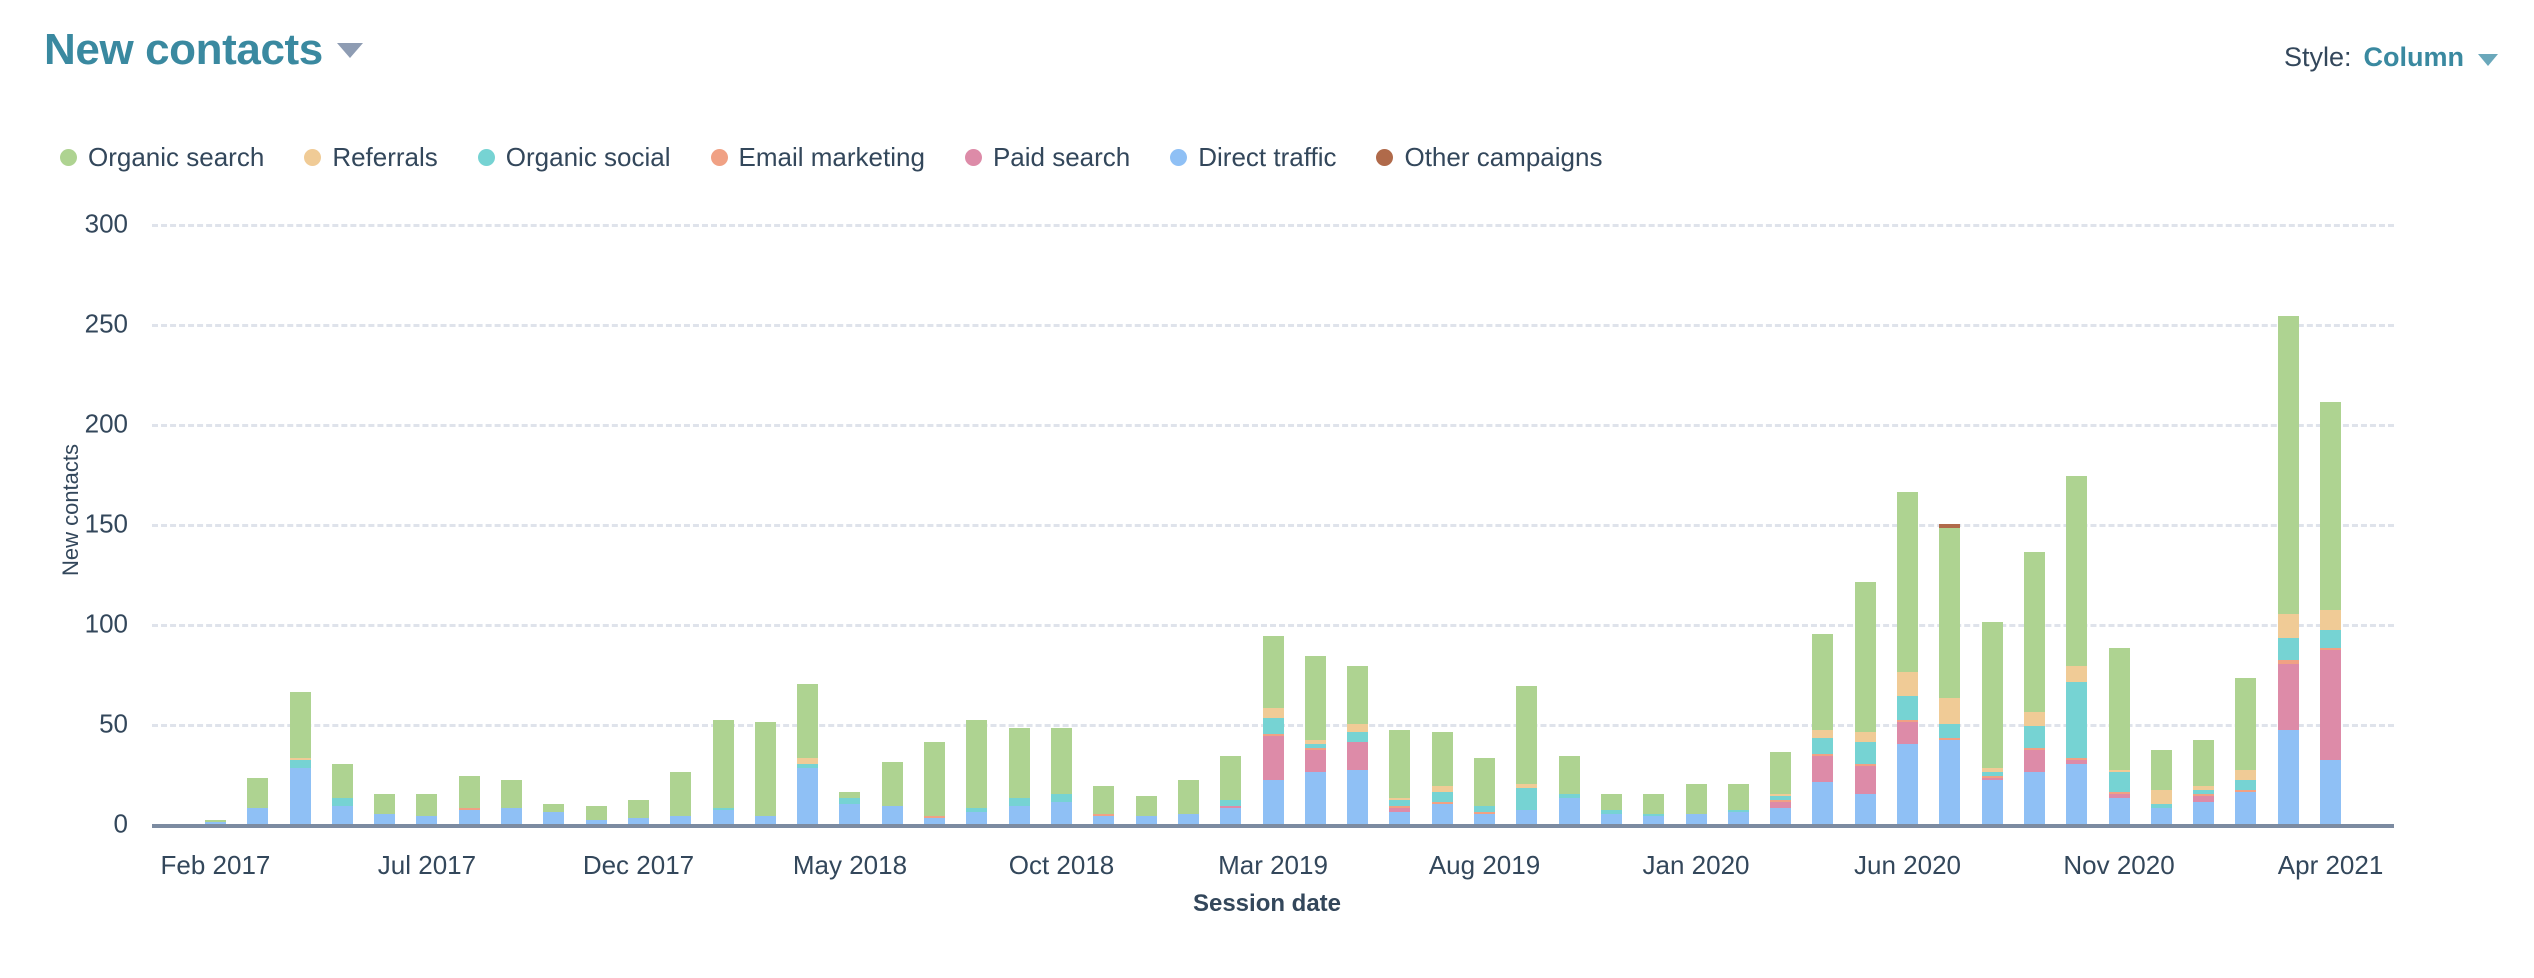  I want to click on legend-item: Paid search, so click(1047, 157).